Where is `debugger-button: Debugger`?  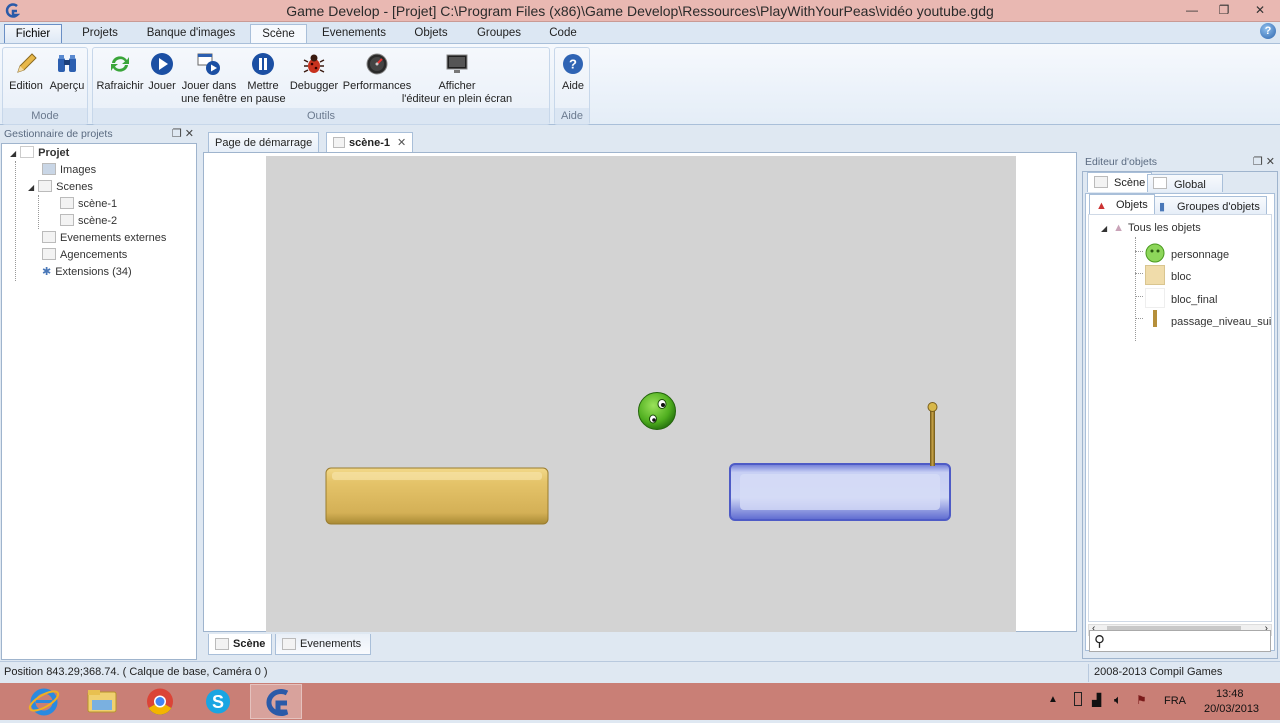
debugger-button: Debugger is located at coordinates (314, 71).